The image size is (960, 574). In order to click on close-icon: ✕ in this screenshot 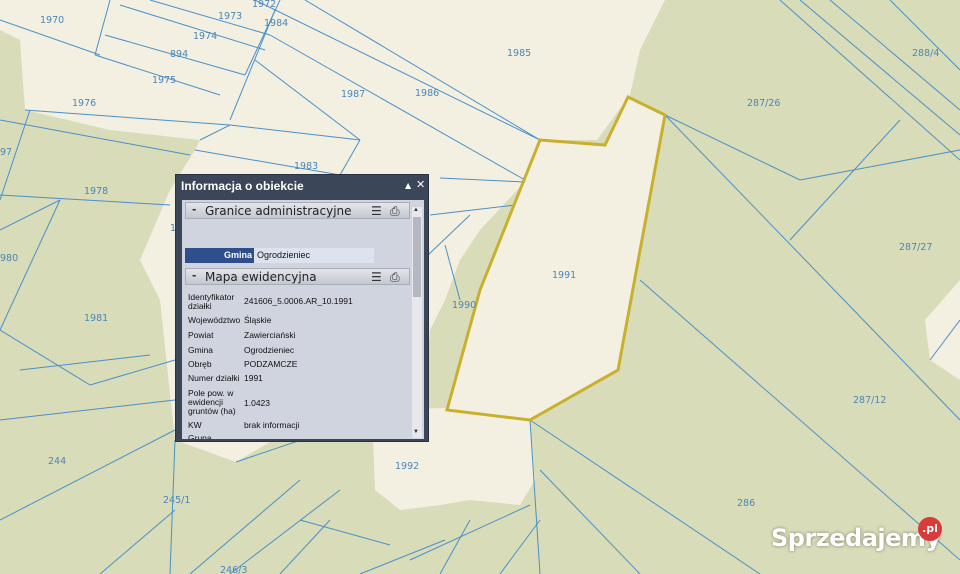, I will do `click(420, 184)`.